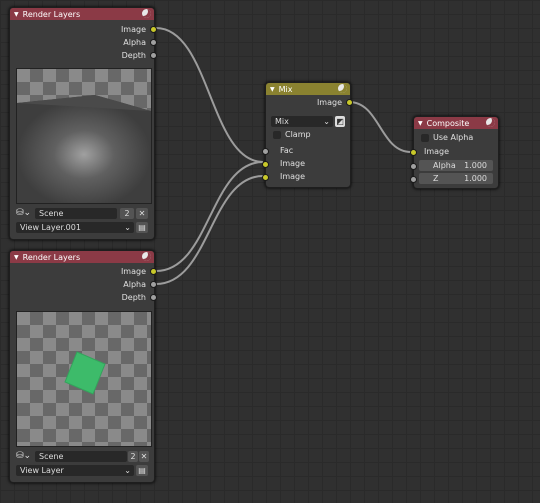  Describe the element at coordinates (308, 89) in the screenshot. I see `mix-node-header: ▼ Mix` at that location.